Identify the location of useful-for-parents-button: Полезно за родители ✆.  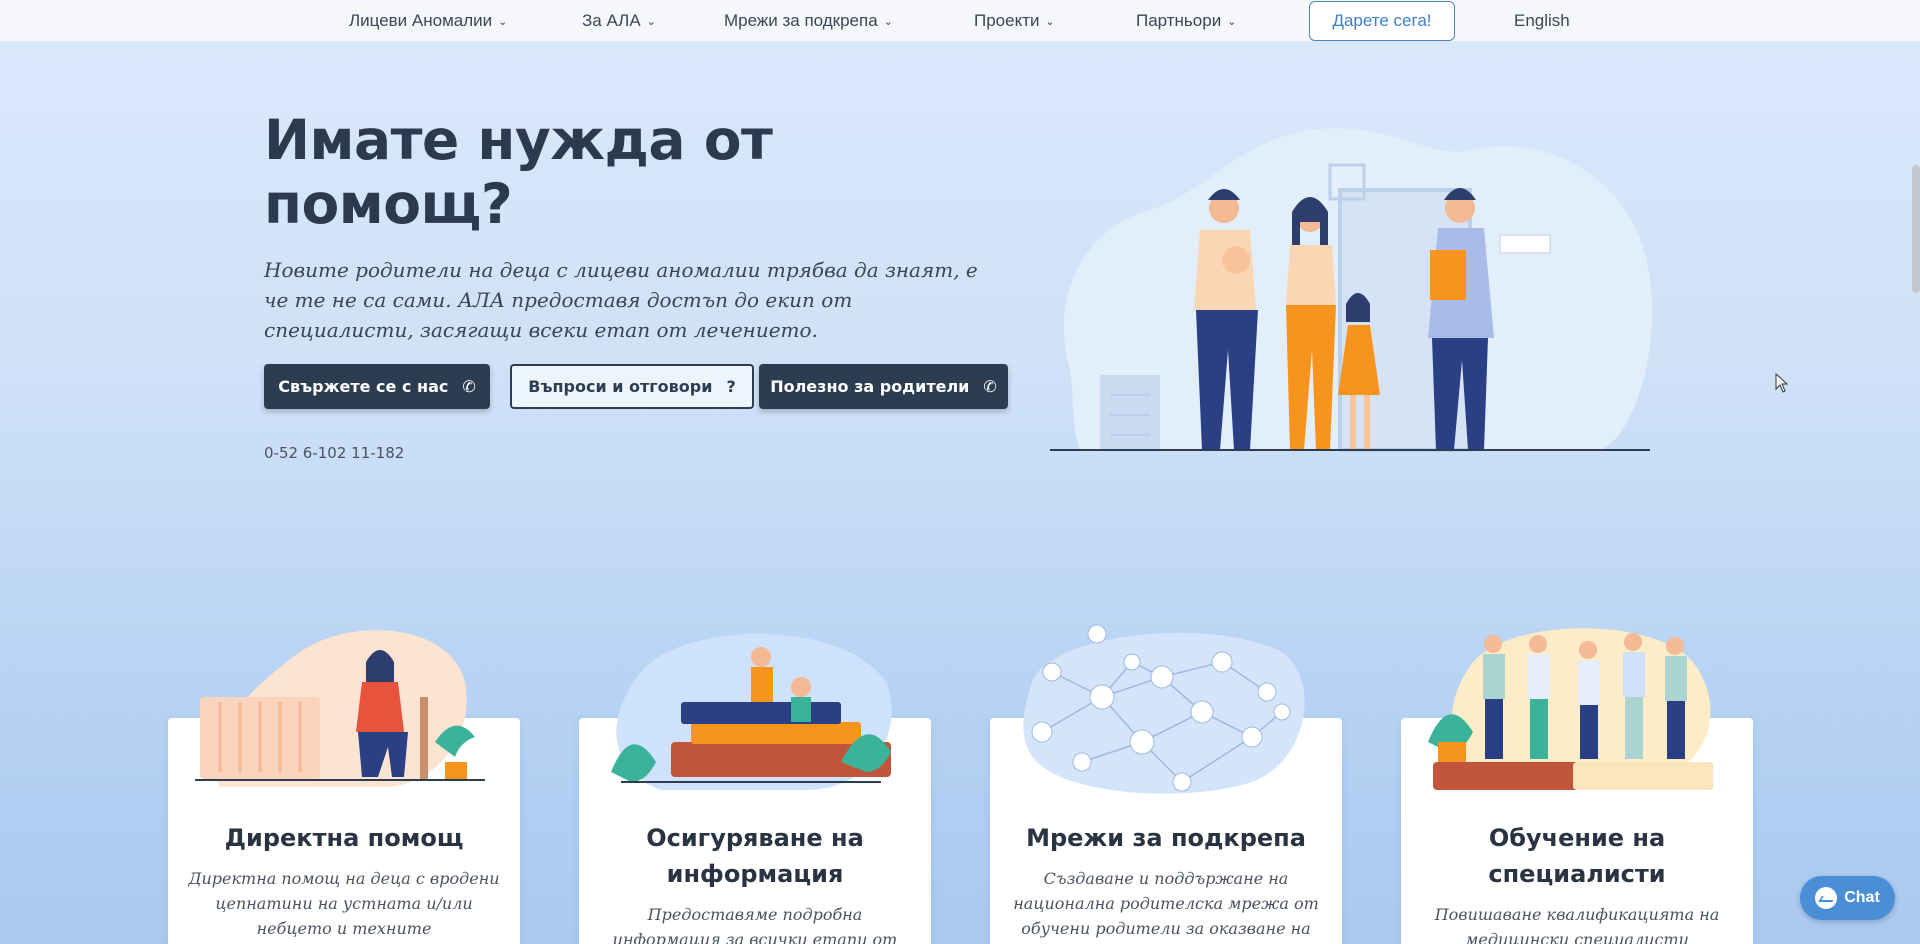
(883, 386).